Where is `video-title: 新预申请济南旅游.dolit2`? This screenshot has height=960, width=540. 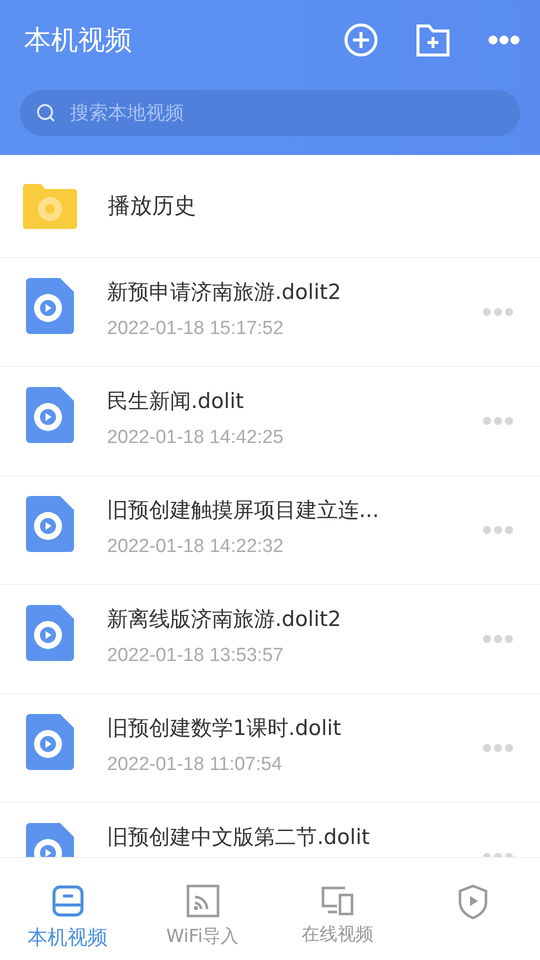
video-title: 新预申请济南旅游.dolit2 is located at coordinates (295, 292).